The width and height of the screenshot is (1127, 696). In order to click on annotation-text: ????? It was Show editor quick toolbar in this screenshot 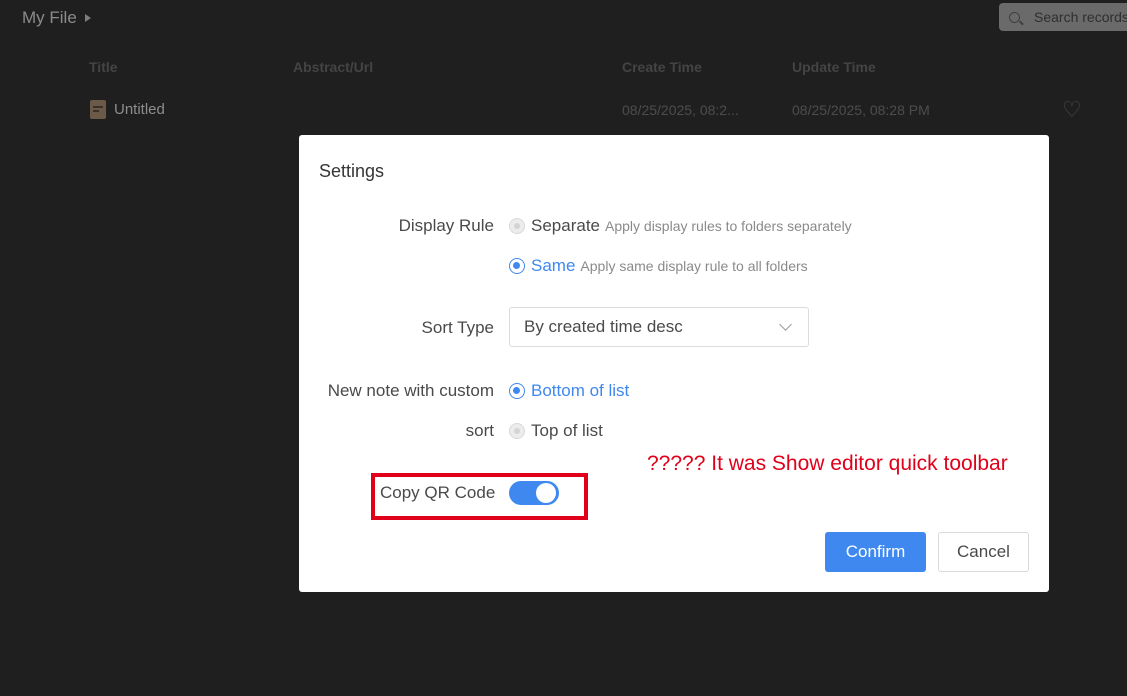, I will do `click(827, 463)`.